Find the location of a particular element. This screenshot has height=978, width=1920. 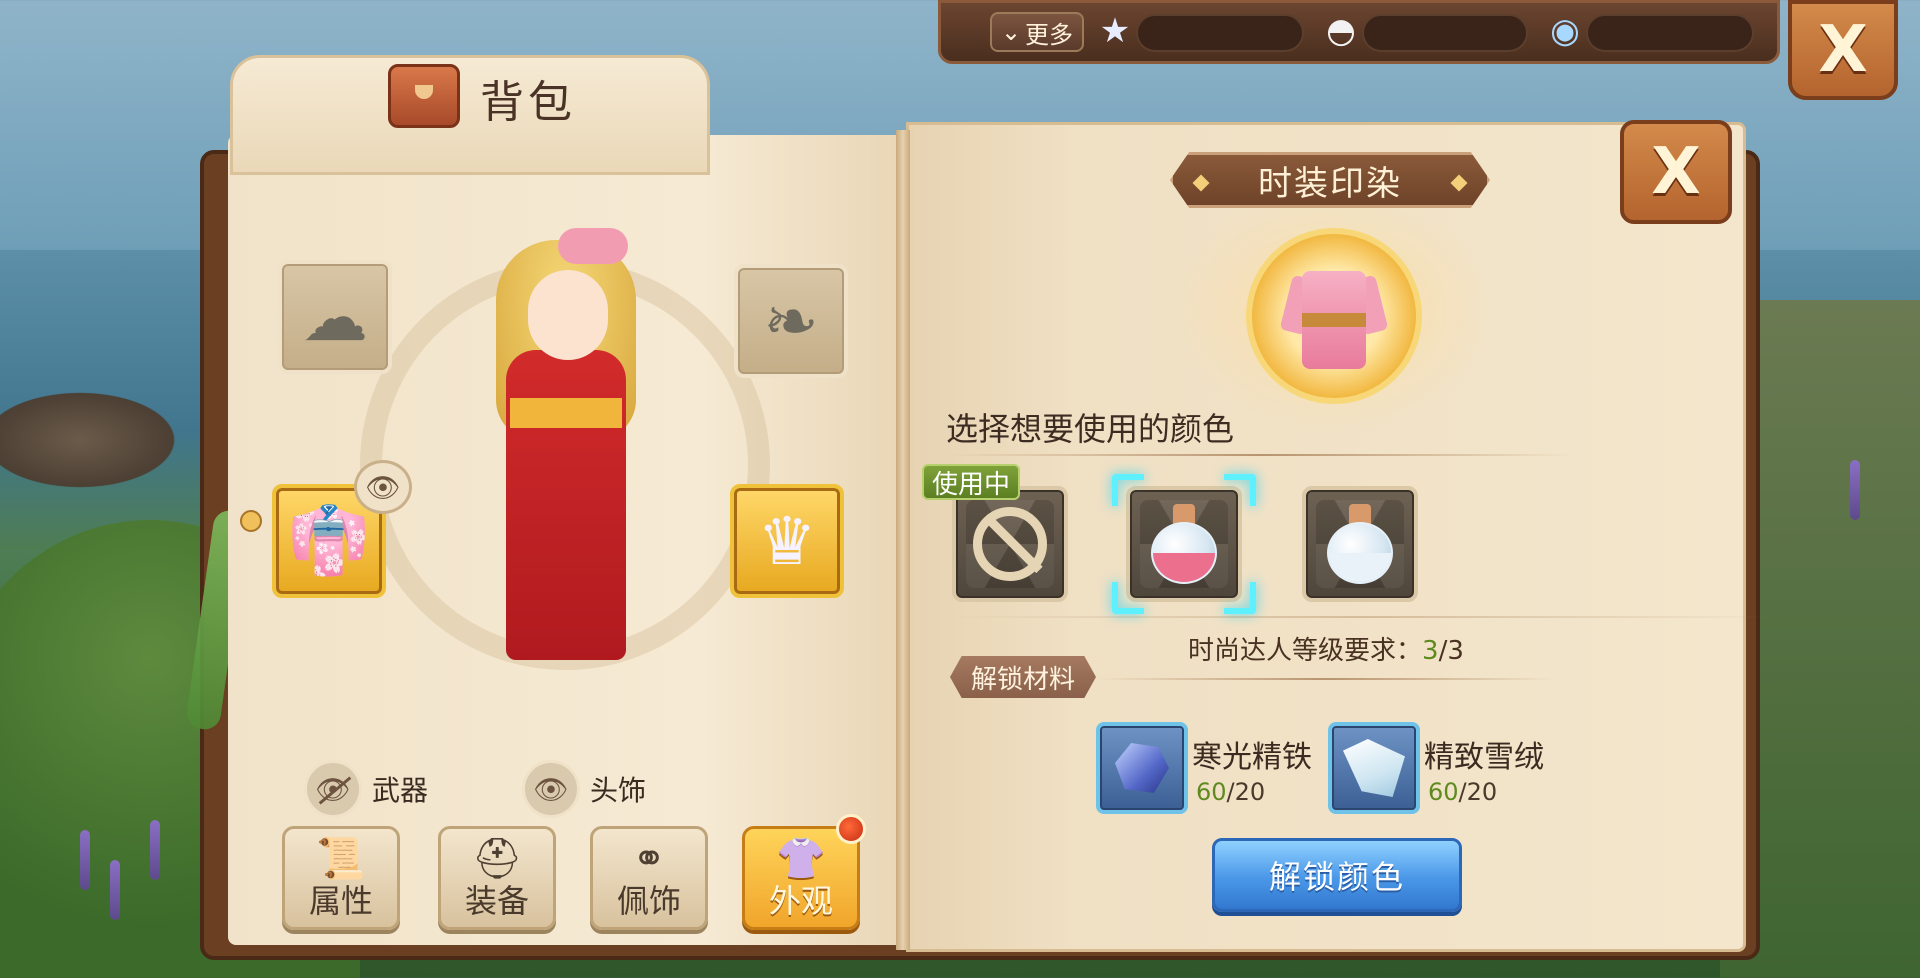

level-requirement: 时尚达人等级要求：3/3 is located at coordinates (1326, 648).